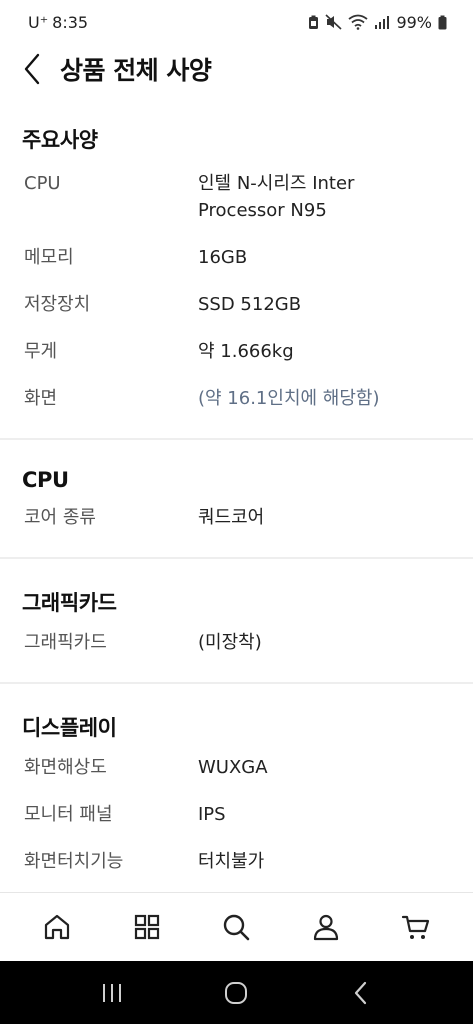  I want to click on category-grid-icon, so click(146, 927).